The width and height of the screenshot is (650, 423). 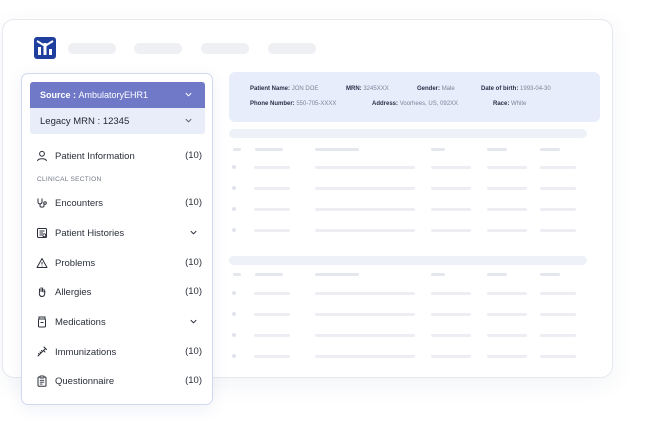 What do you see at coordinates (42, 156) in the screenshot?
I see `person-icon` at bounding box center [42, 156].